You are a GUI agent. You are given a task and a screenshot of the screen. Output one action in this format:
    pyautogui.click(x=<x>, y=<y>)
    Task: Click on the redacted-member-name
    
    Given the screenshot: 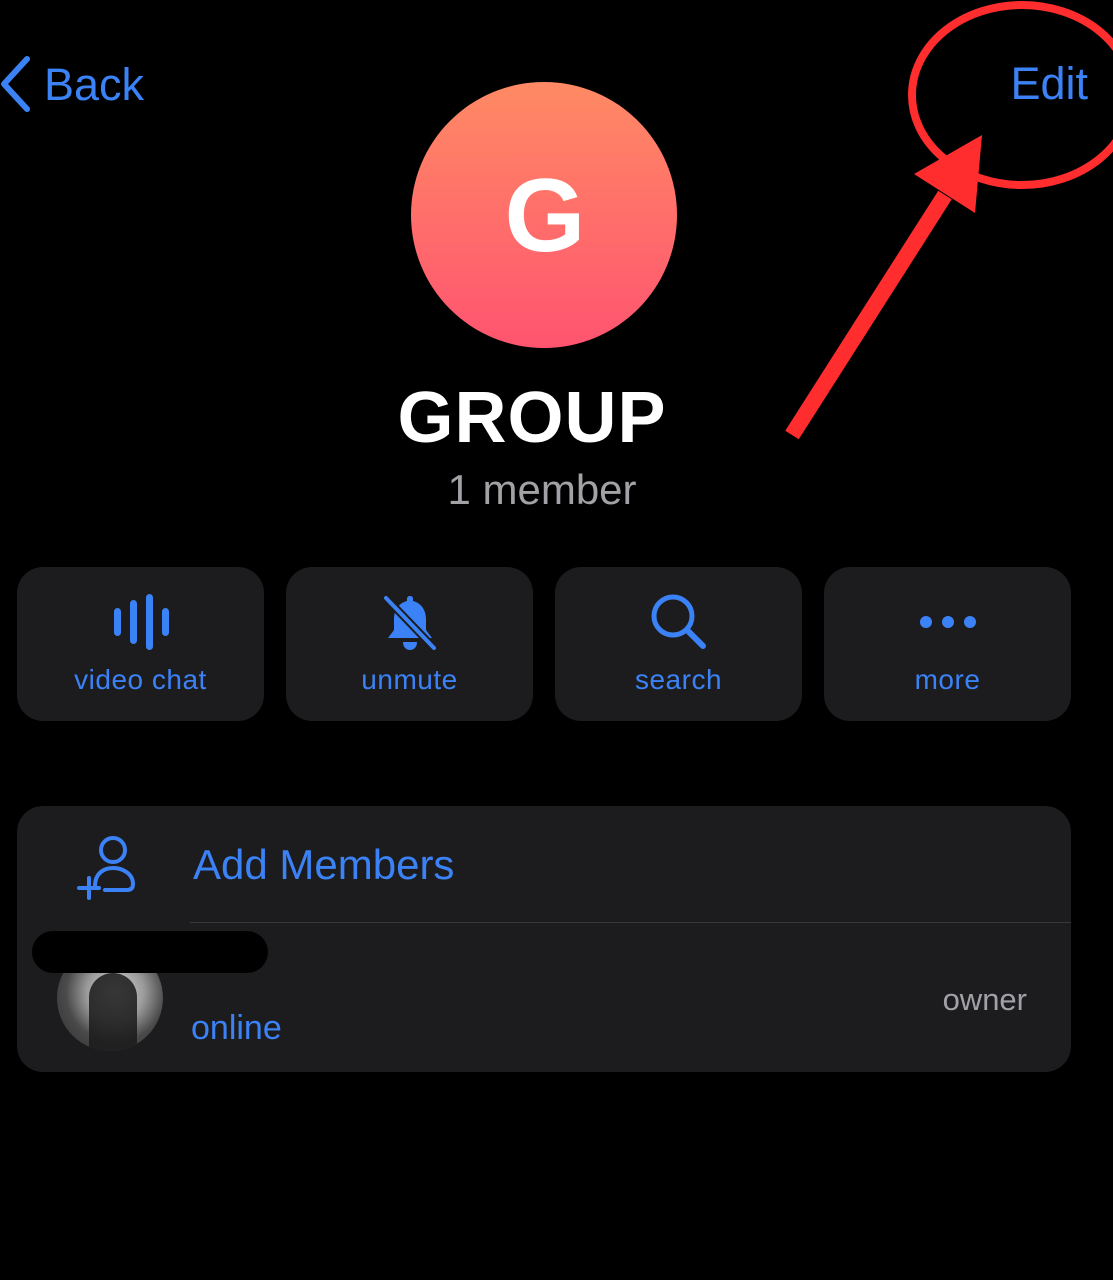 What is the action you would take?
    pyautogui.click(x=150, y=952)
    